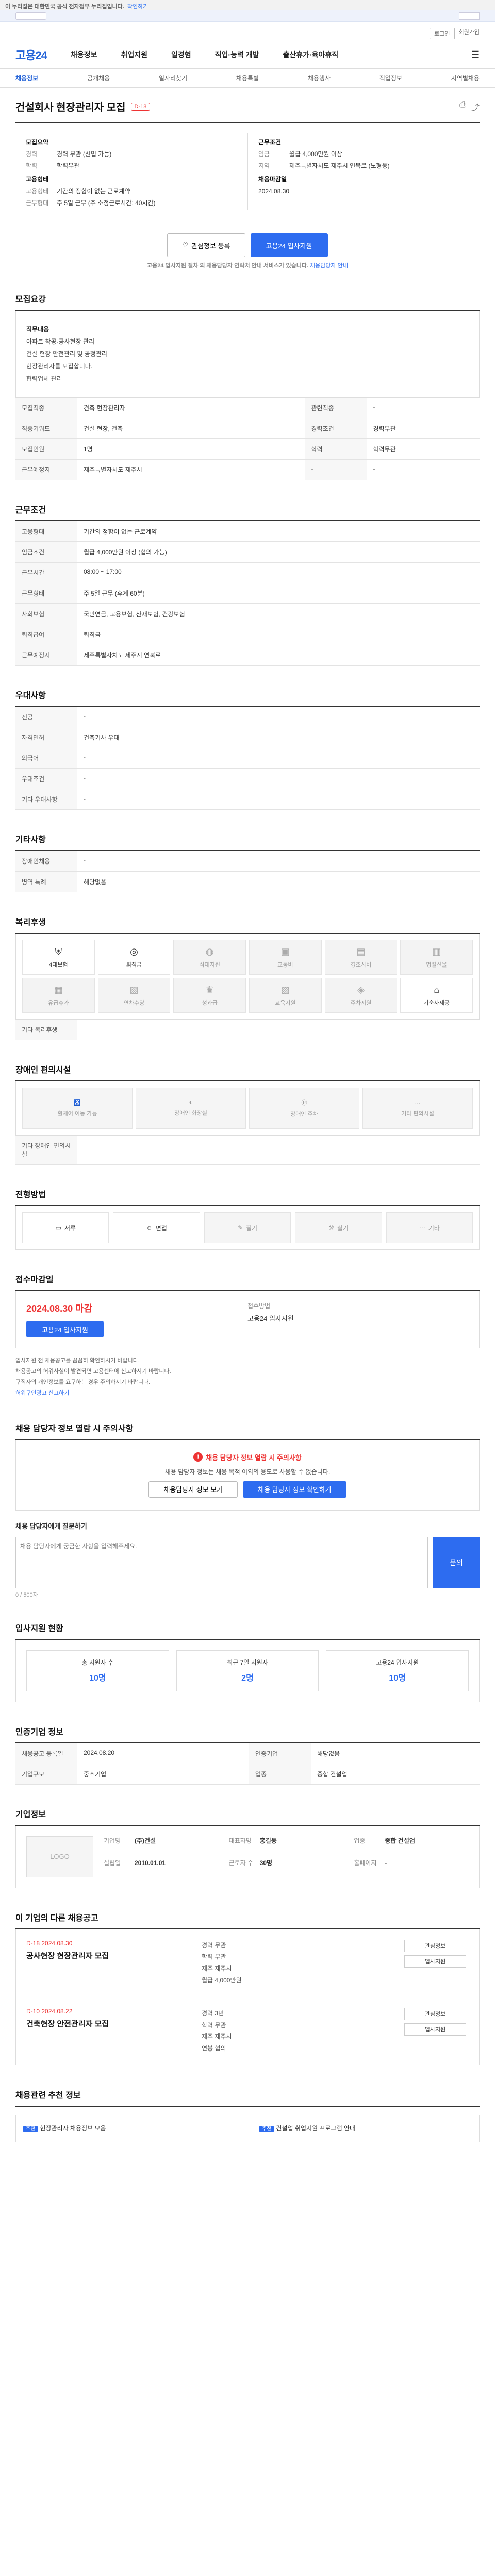 The height and width of the screenshot is (2576, 495). I want to click on welfare-item: ▧ 연차수당, so click(134, 995).